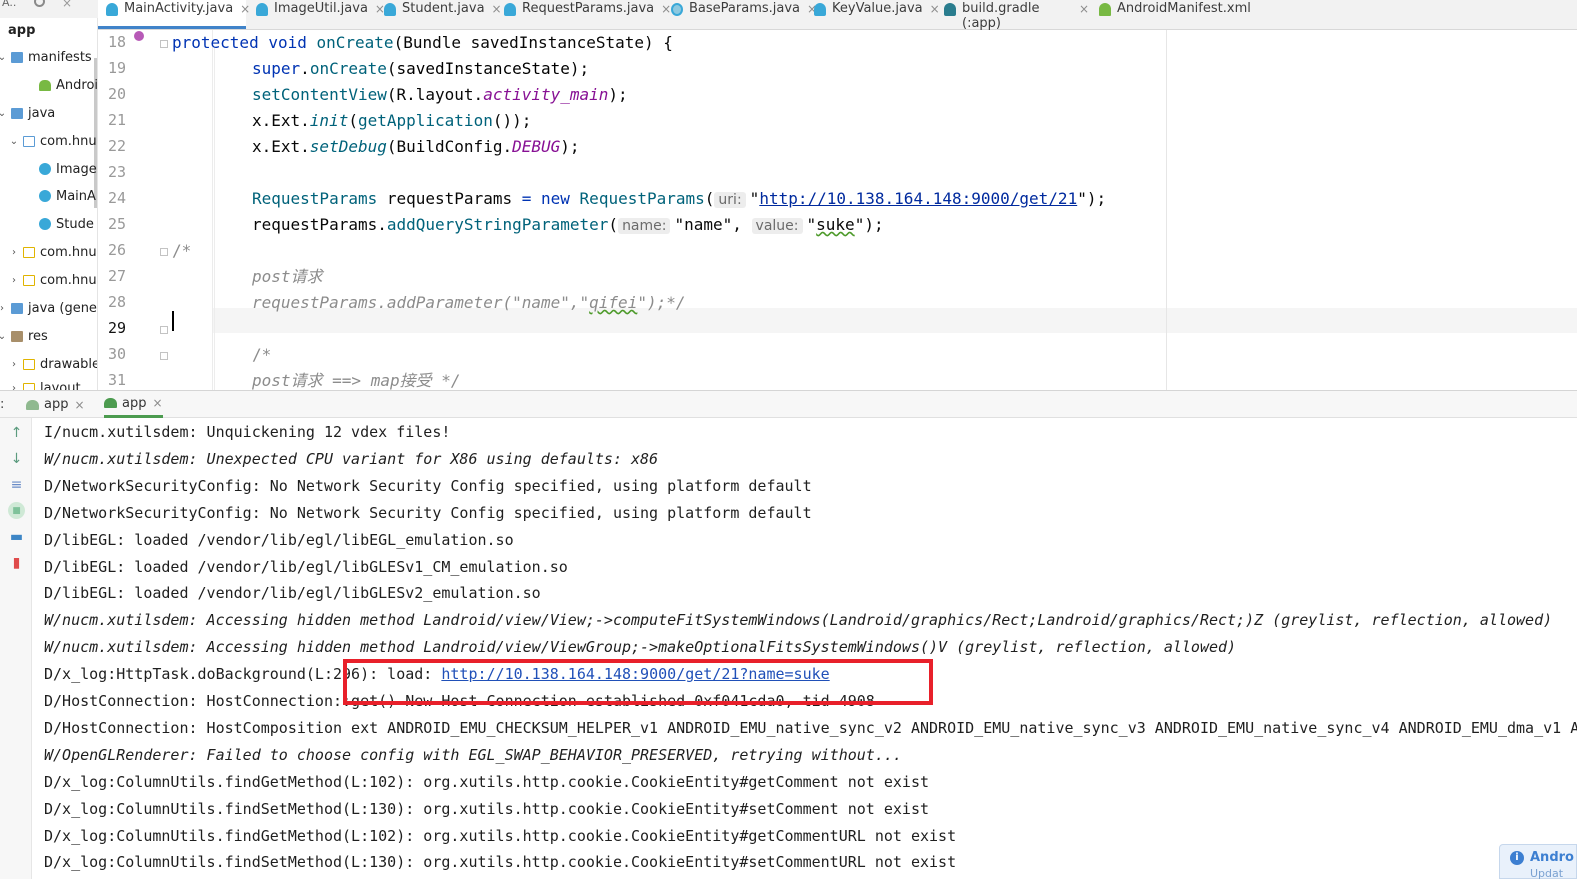 The image size is (1577, 880). I want to click on scroll-to-end-icon: ■, so click(16, 510).